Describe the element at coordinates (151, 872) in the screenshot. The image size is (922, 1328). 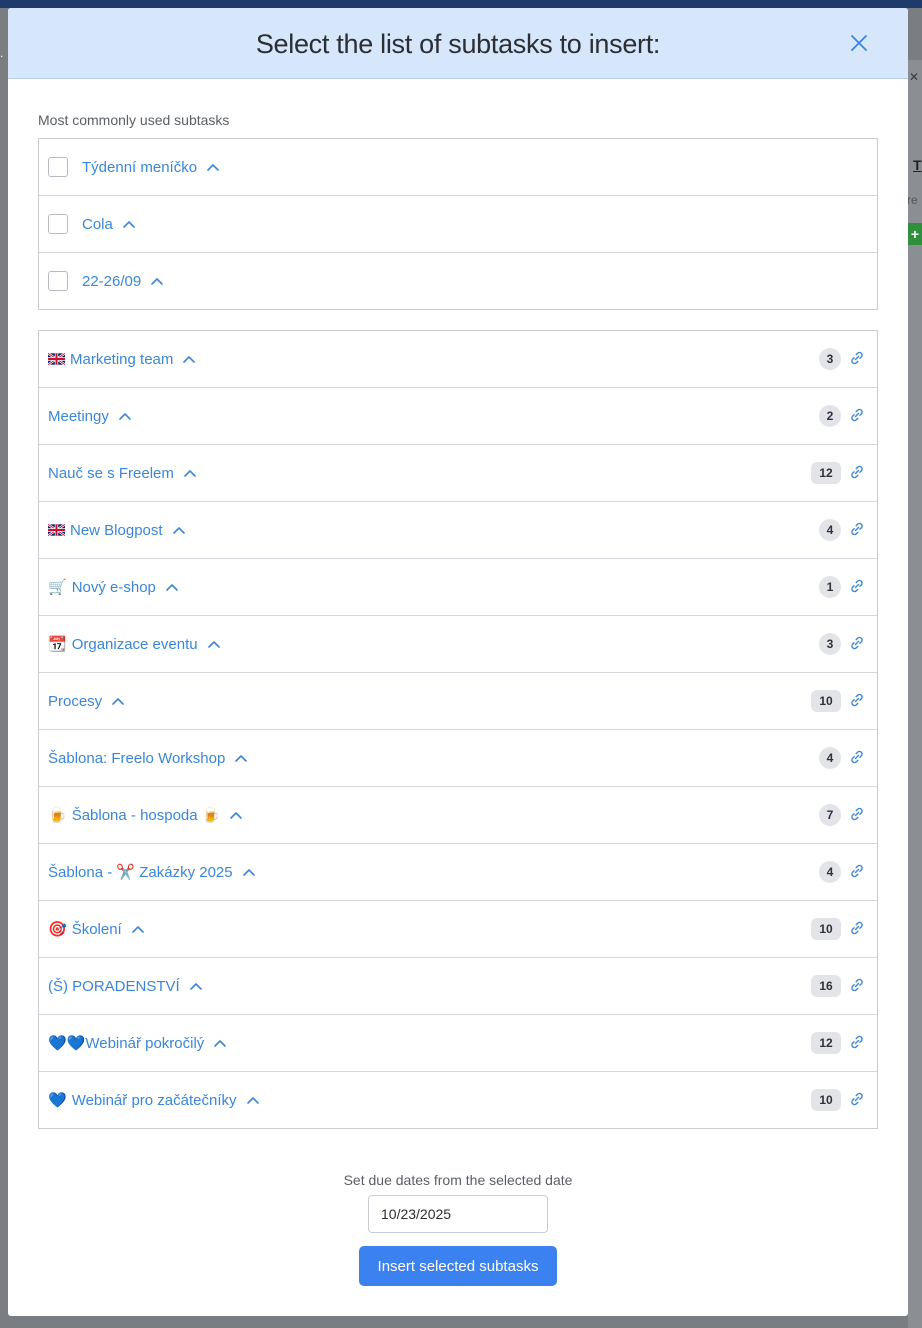
I see `template-link: Šablona - ✂️ Zakázky 2025` at that location.